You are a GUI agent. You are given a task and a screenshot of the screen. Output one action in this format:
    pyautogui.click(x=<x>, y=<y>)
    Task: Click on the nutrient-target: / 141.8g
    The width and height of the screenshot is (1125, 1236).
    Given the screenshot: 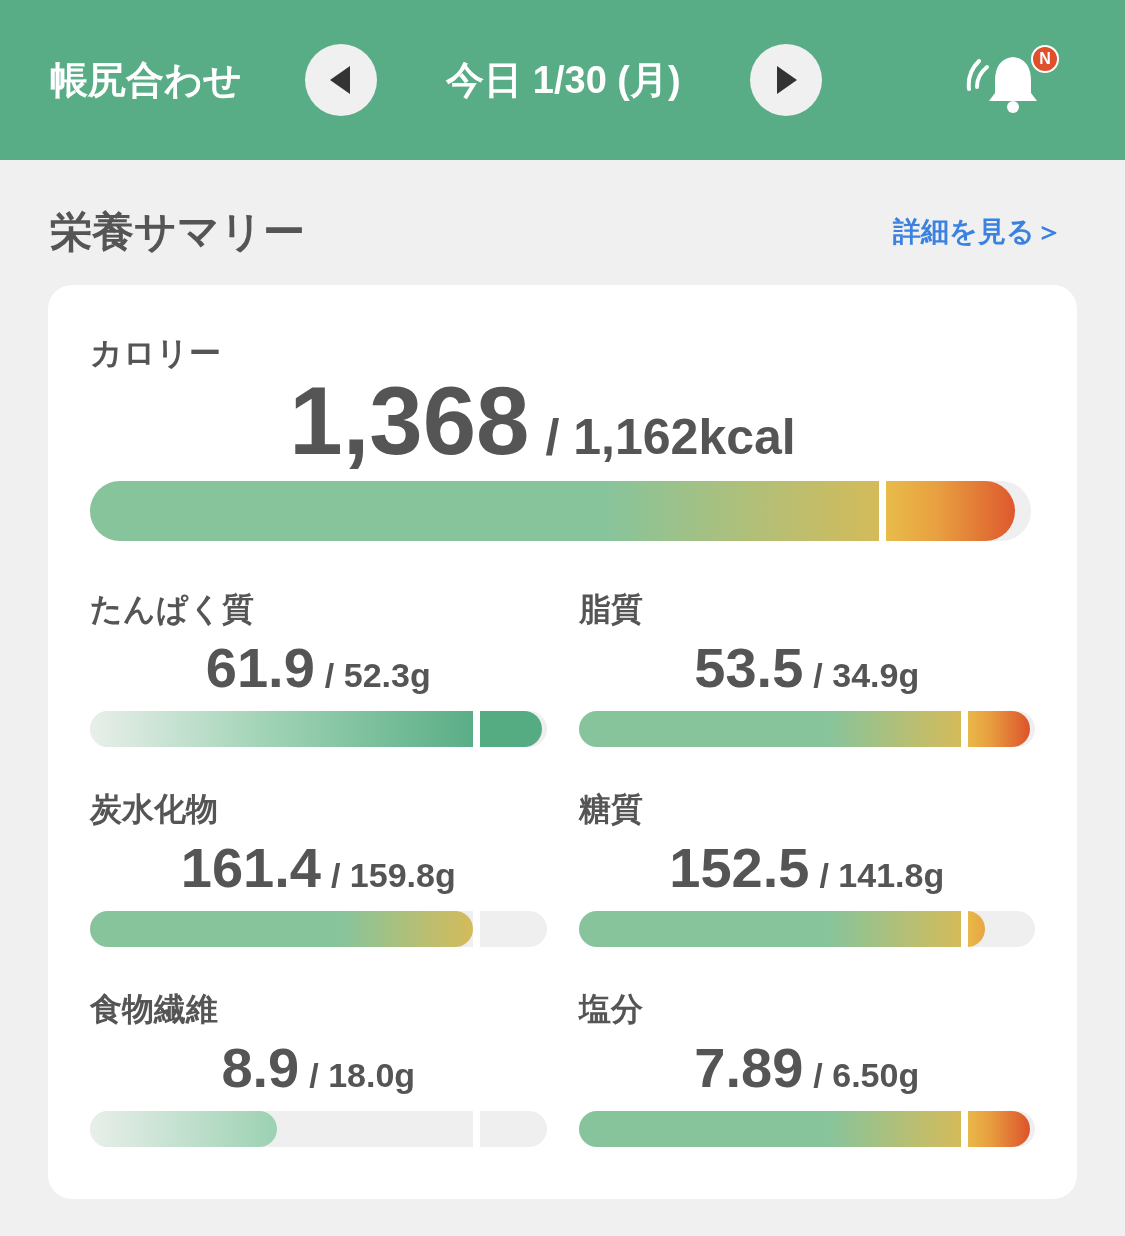 What is the action you would take?
    pyautogui.click(x=882, y=875)
    